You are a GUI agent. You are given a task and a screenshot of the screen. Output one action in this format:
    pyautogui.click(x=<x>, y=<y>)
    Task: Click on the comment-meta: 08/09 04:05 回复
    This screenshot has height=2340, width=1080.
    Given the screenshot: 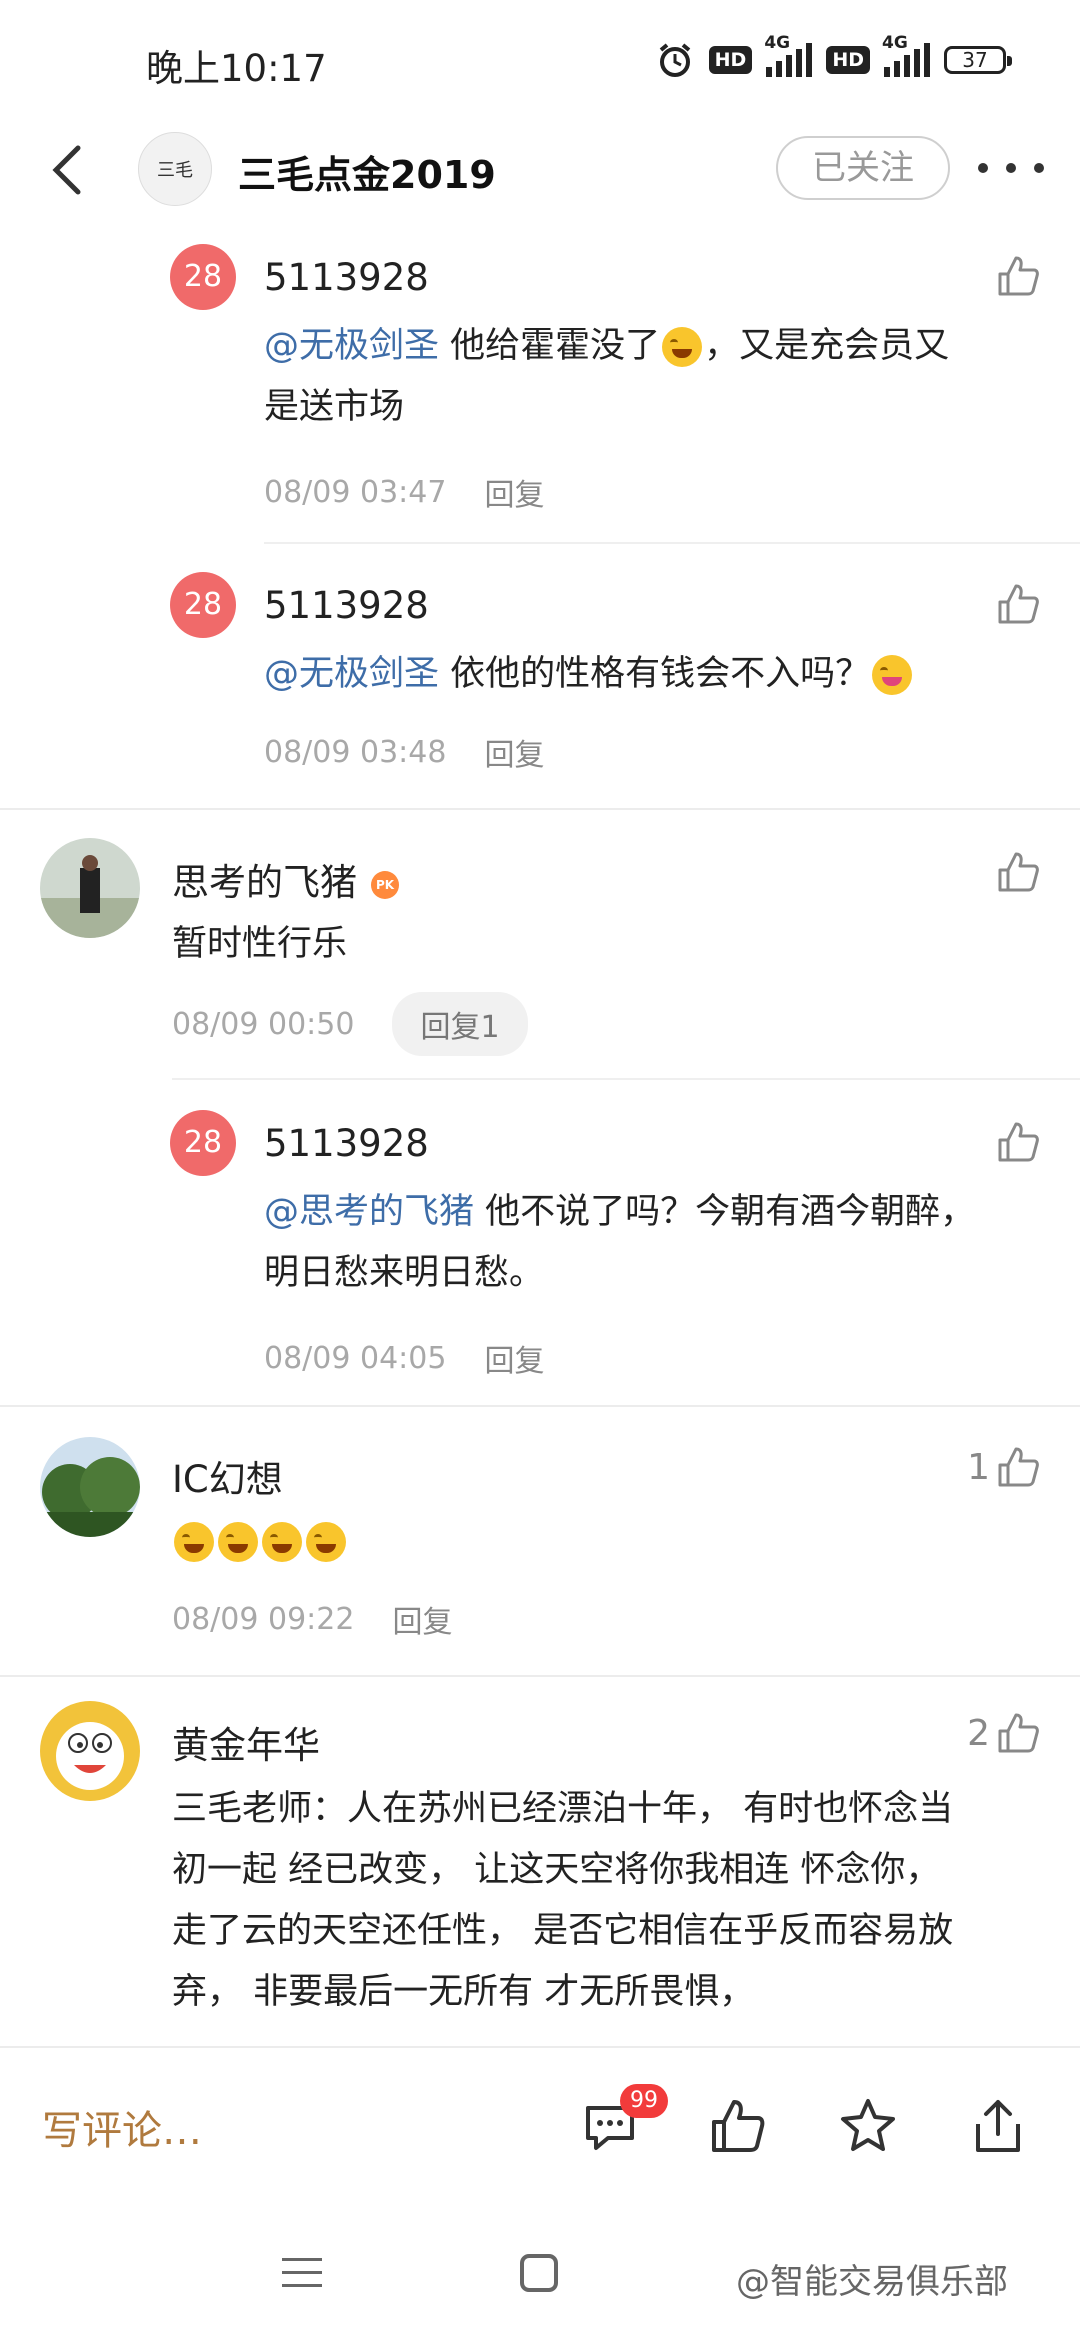 What is the action you would take?
    pyautogui.click(x=404, y=1358)
    